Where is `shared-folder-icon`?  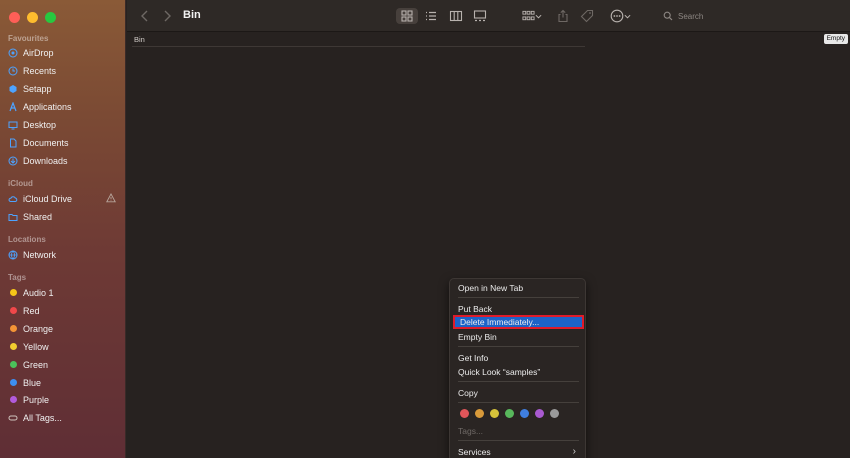
shared-folder-icon is located at coordinates (13, 217).